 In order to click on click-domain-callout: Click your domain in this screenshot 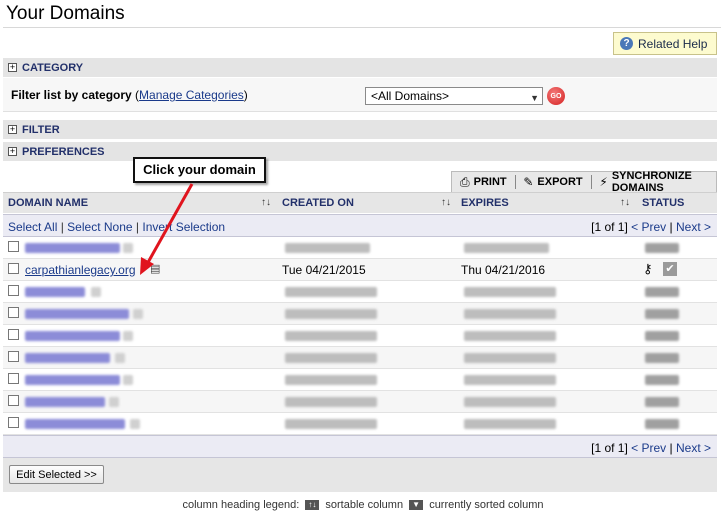, I will do `click(199, 170)`.